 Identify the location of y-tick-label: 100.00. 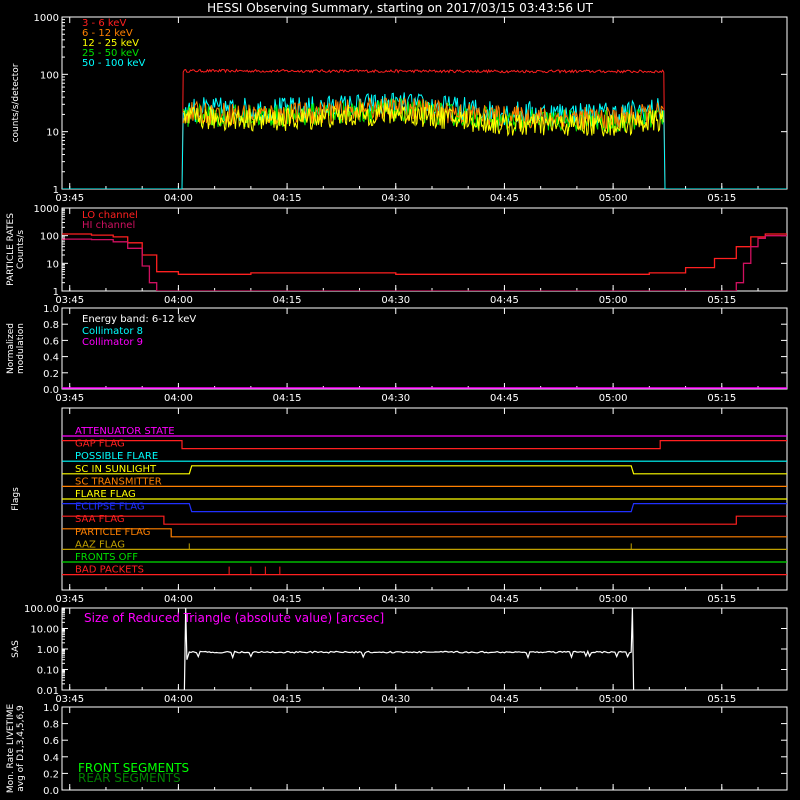
(41, 609).